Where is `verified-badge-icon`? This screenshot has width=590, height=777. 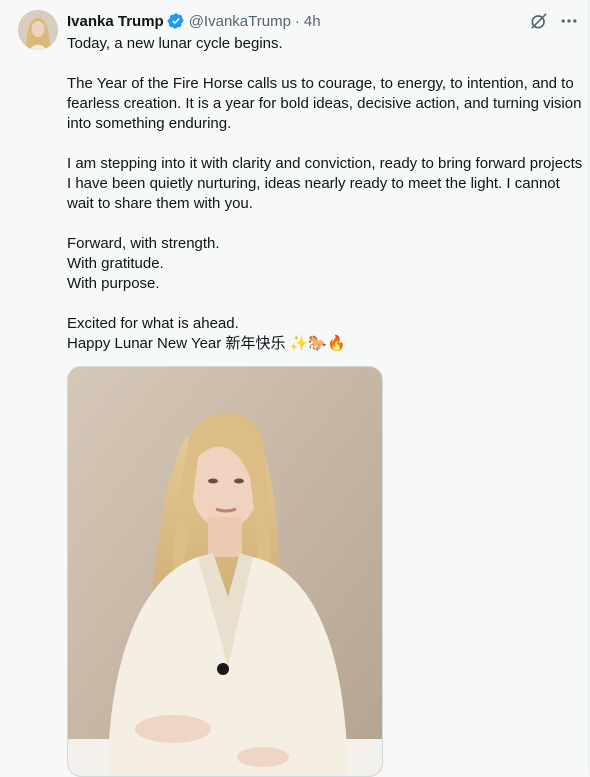 verified-badge-icon is located at coordinates (175, 21).